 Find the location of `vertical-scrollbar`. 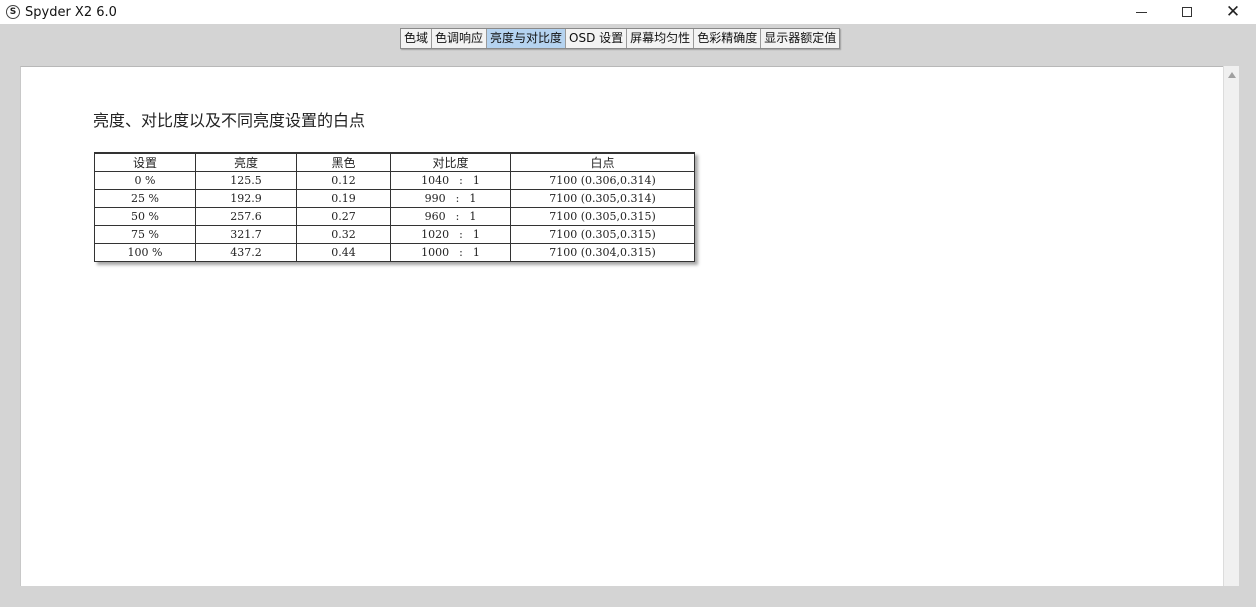

vertical-scrollbar is located at coordinates (1231, 326).